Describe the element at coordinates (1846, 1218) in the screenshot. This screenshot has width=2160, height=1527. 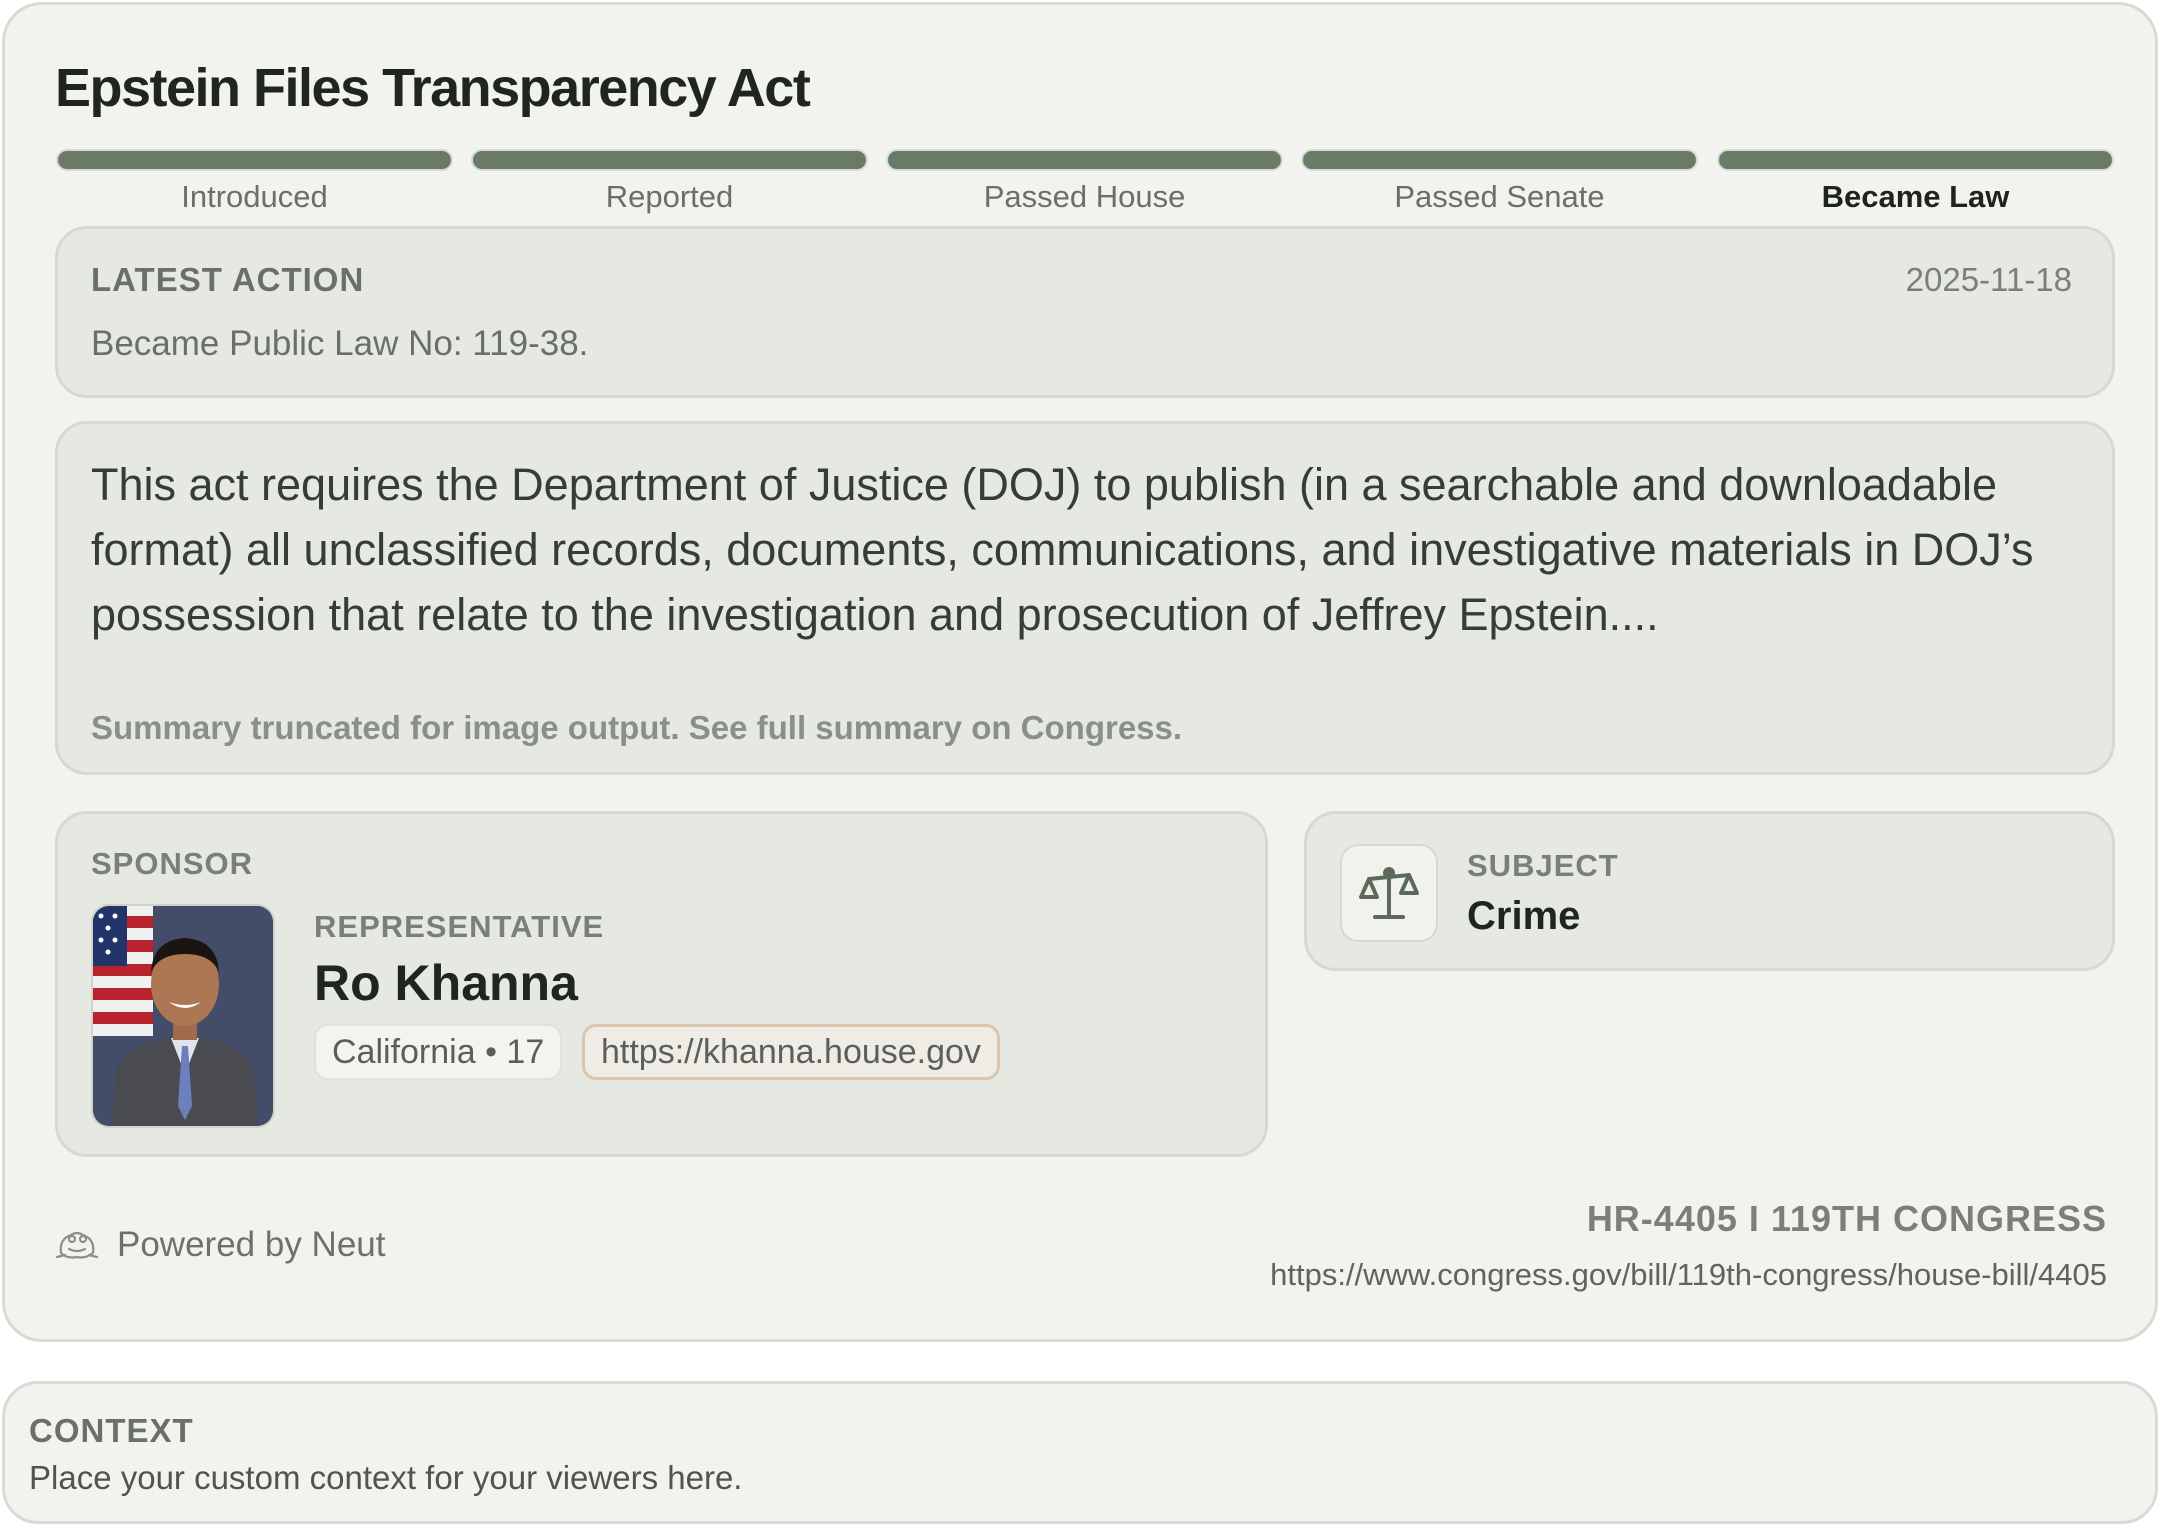
I see `bill-id: HR-4405 I 119TH CONGRESS` at that location.